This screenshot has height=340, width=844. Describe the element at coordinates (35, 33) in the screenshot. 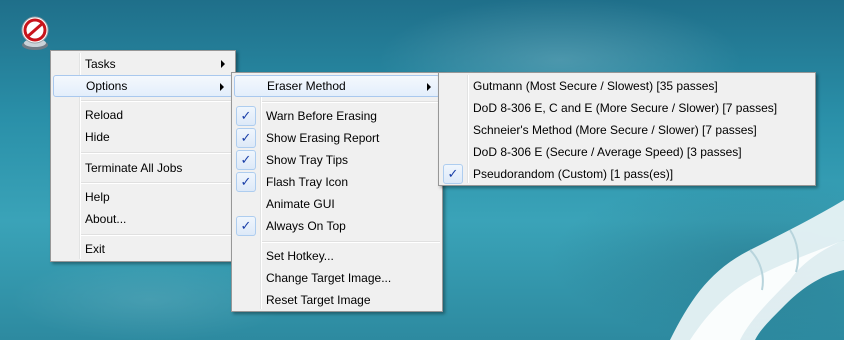

I see `eraser-app-icon` at that location.